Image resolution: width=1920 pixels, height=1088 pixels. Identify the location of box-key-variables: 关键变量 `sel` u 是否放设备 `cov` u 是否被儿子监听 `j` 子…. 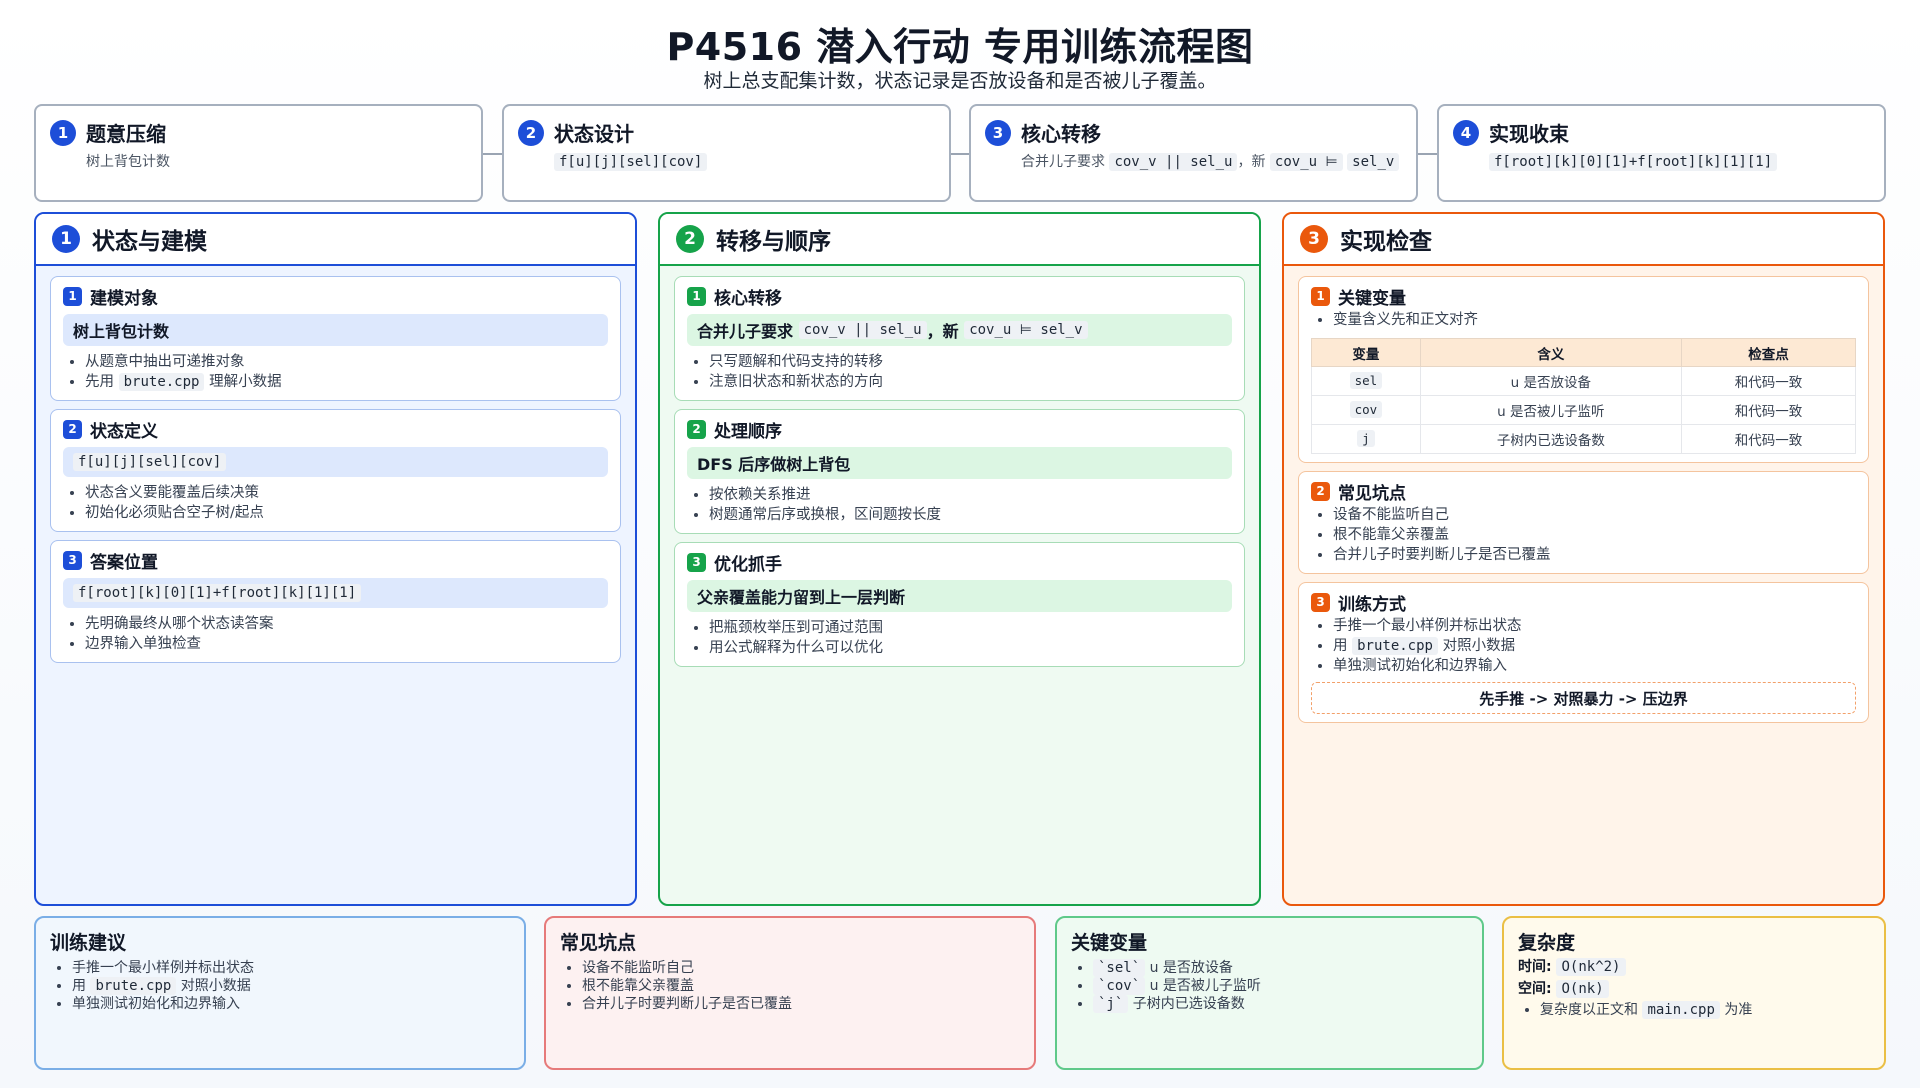
(1269, 993).